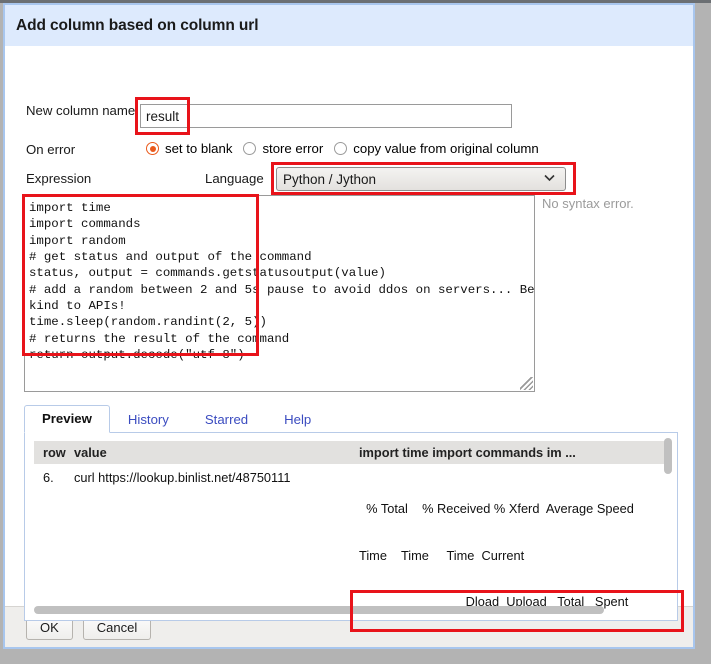  I want to click on preview-horizontal-scrollbar-thumb, so click(319, 610).